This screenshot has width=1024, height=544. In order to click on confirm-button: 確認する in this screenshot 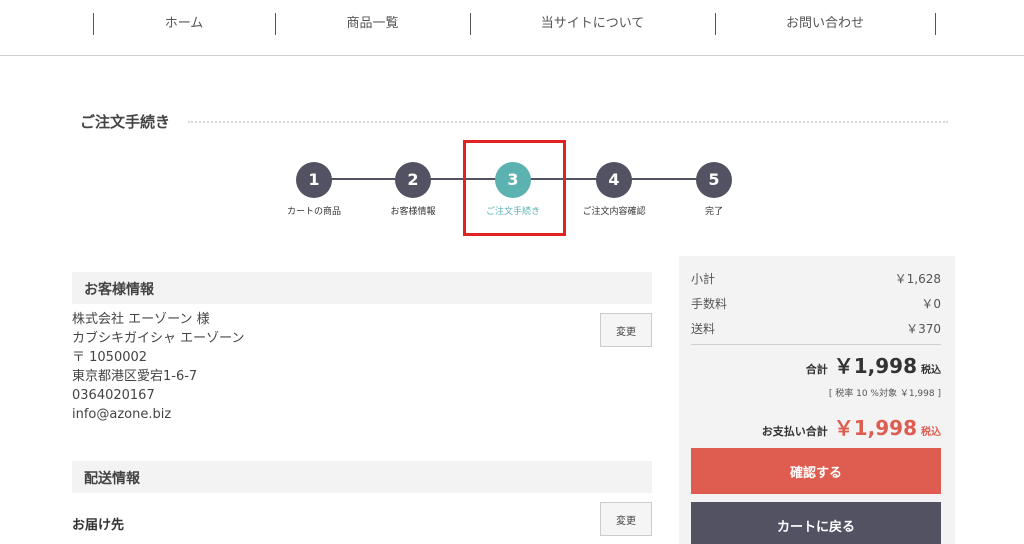, I will do `click(816, 471)`.